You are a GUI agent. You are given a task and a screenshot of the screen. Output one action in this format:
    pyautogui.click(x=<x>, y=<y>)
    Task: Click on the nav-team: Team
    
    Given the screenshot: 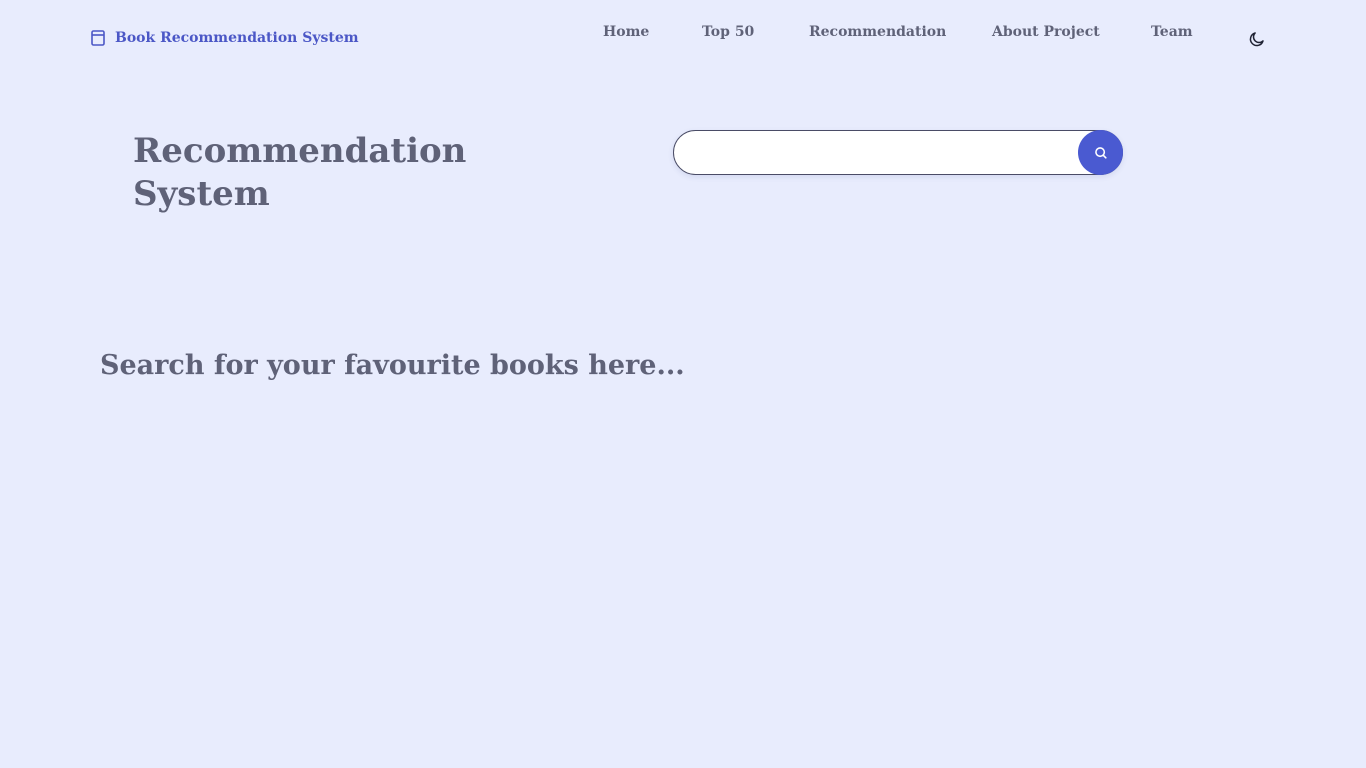 What is the action you would take?
    pyautogui.click(x=1172, y=32)
    